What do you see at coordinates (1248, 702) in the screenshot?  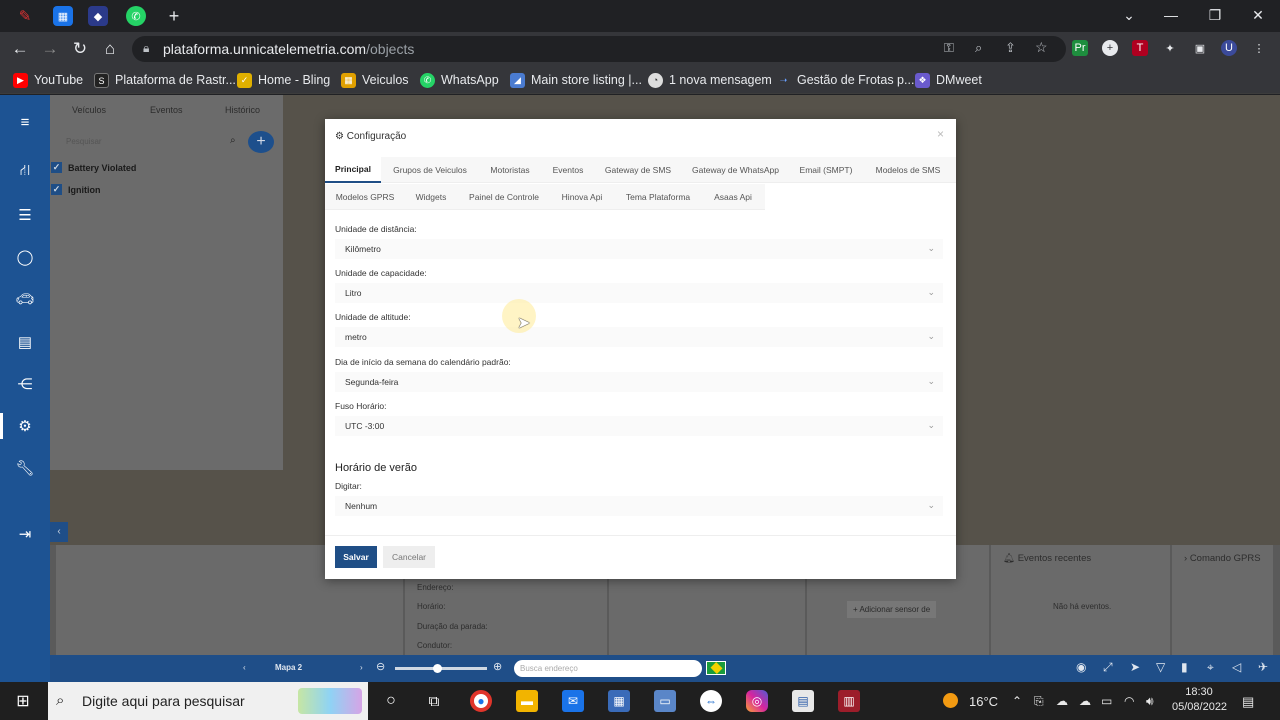 I see `notifications-icon: ▤` at bounding box center [1248, 702].